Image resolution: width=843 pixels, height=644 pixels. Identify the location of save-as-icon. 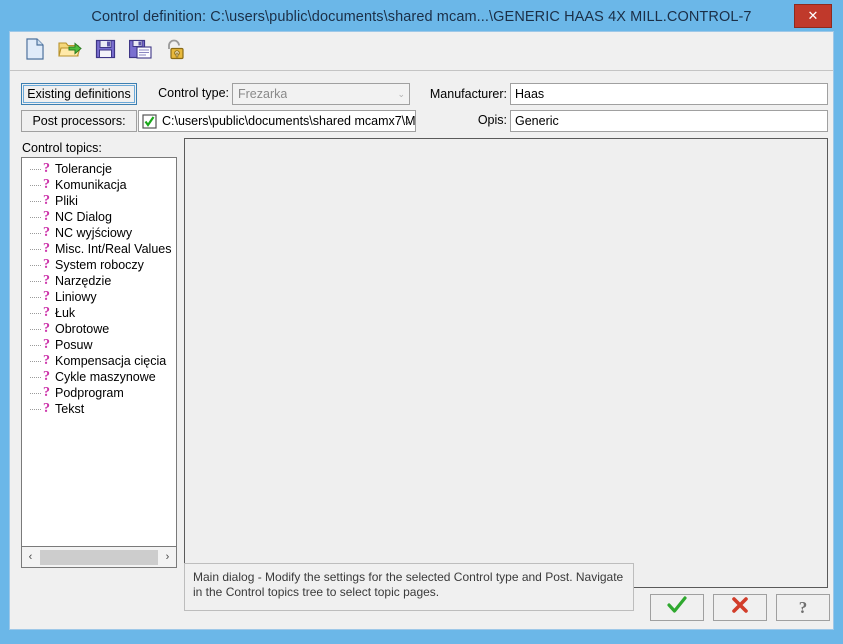
(140, 51).